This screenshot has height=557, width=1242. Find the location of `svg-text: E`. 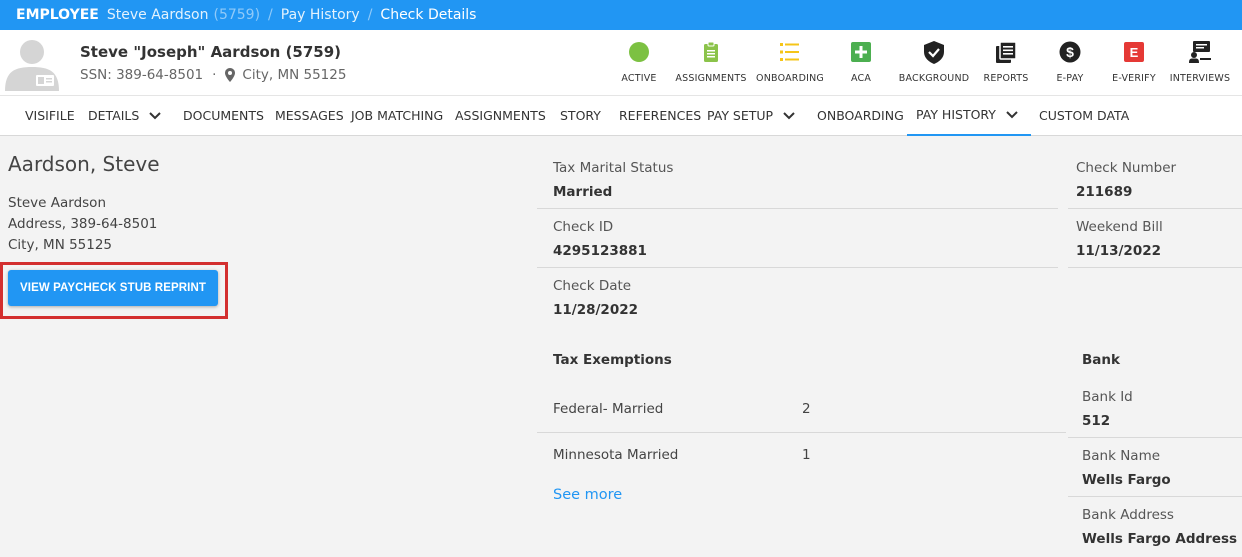

svg-text: E is located at coordinates (1134, 52).